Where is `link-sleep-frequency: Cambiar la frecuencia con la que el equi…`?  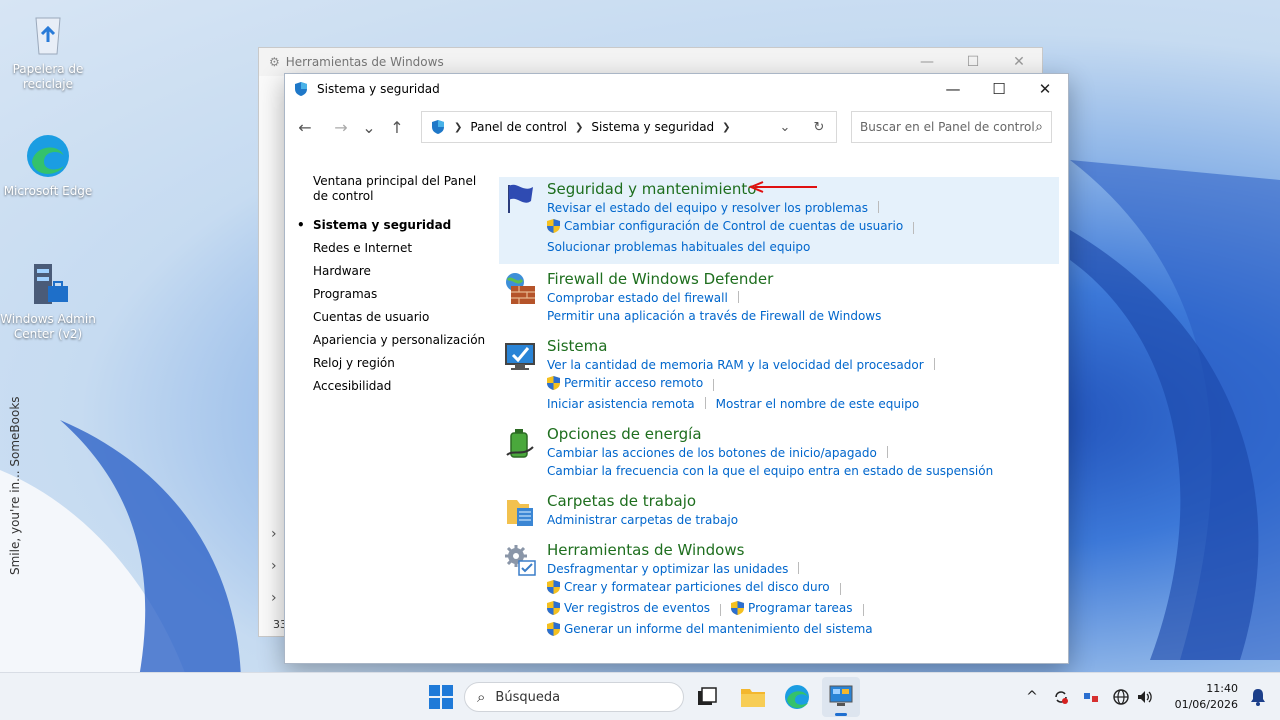
link-sleep-frequency: Cambiar la frecuencia con la que el equi… is located at coordinates (770, 471).